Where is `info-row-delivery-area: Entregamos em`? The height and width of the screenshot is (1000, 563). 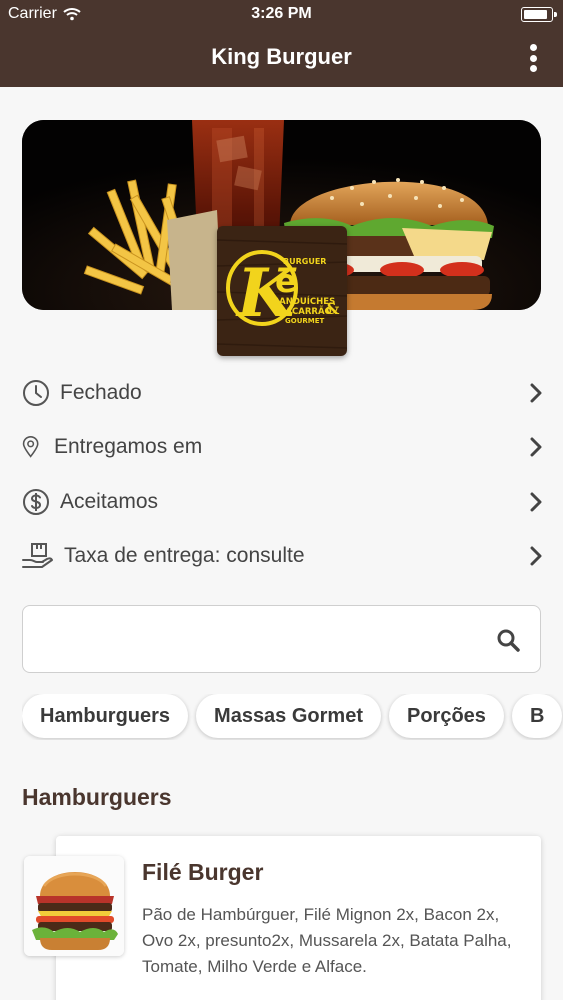
info-row-delivery-area: Entregamos em is located at coordinates (282, 447).